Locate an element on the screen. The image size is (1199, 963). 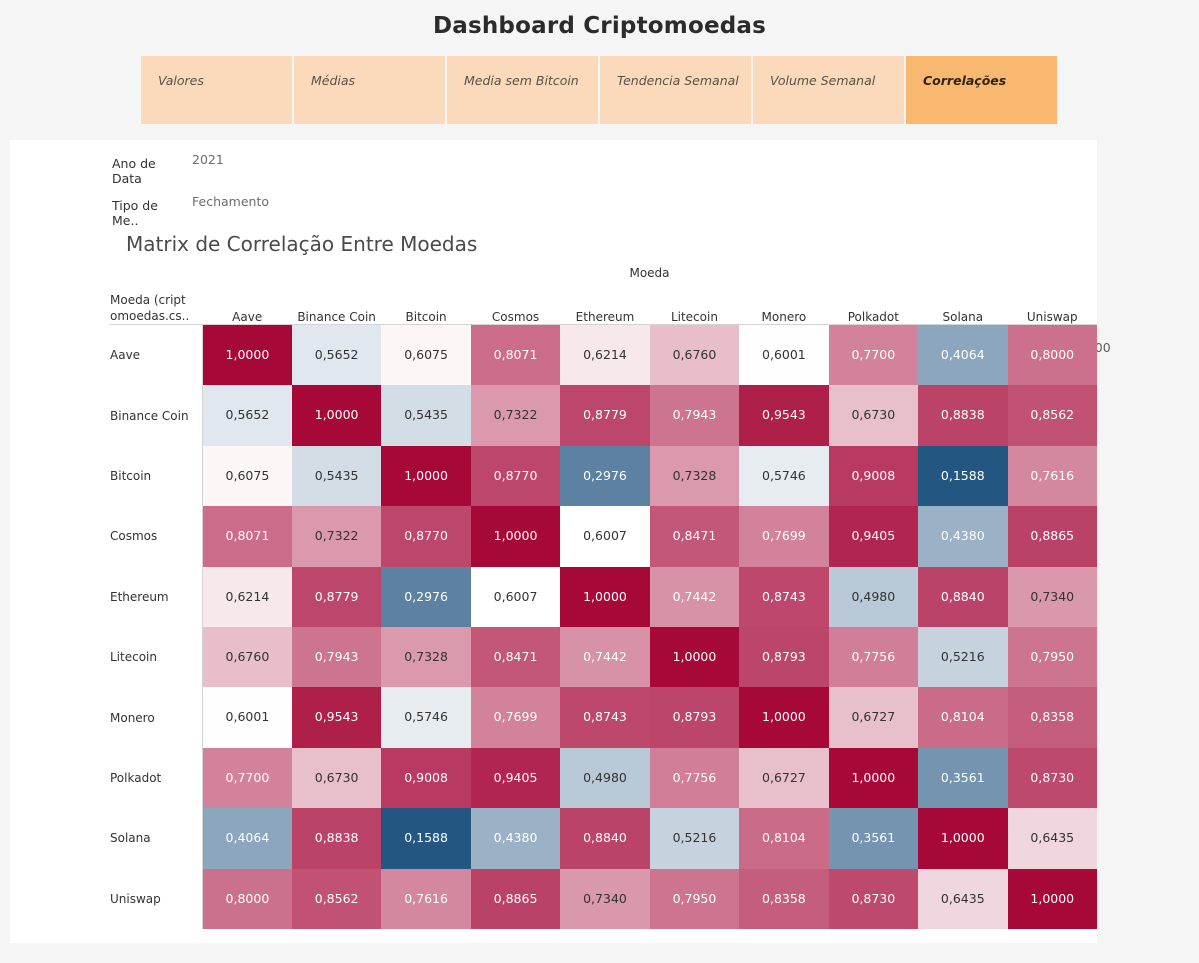
row-header: Litecoin is located at coordinates (156, 657).